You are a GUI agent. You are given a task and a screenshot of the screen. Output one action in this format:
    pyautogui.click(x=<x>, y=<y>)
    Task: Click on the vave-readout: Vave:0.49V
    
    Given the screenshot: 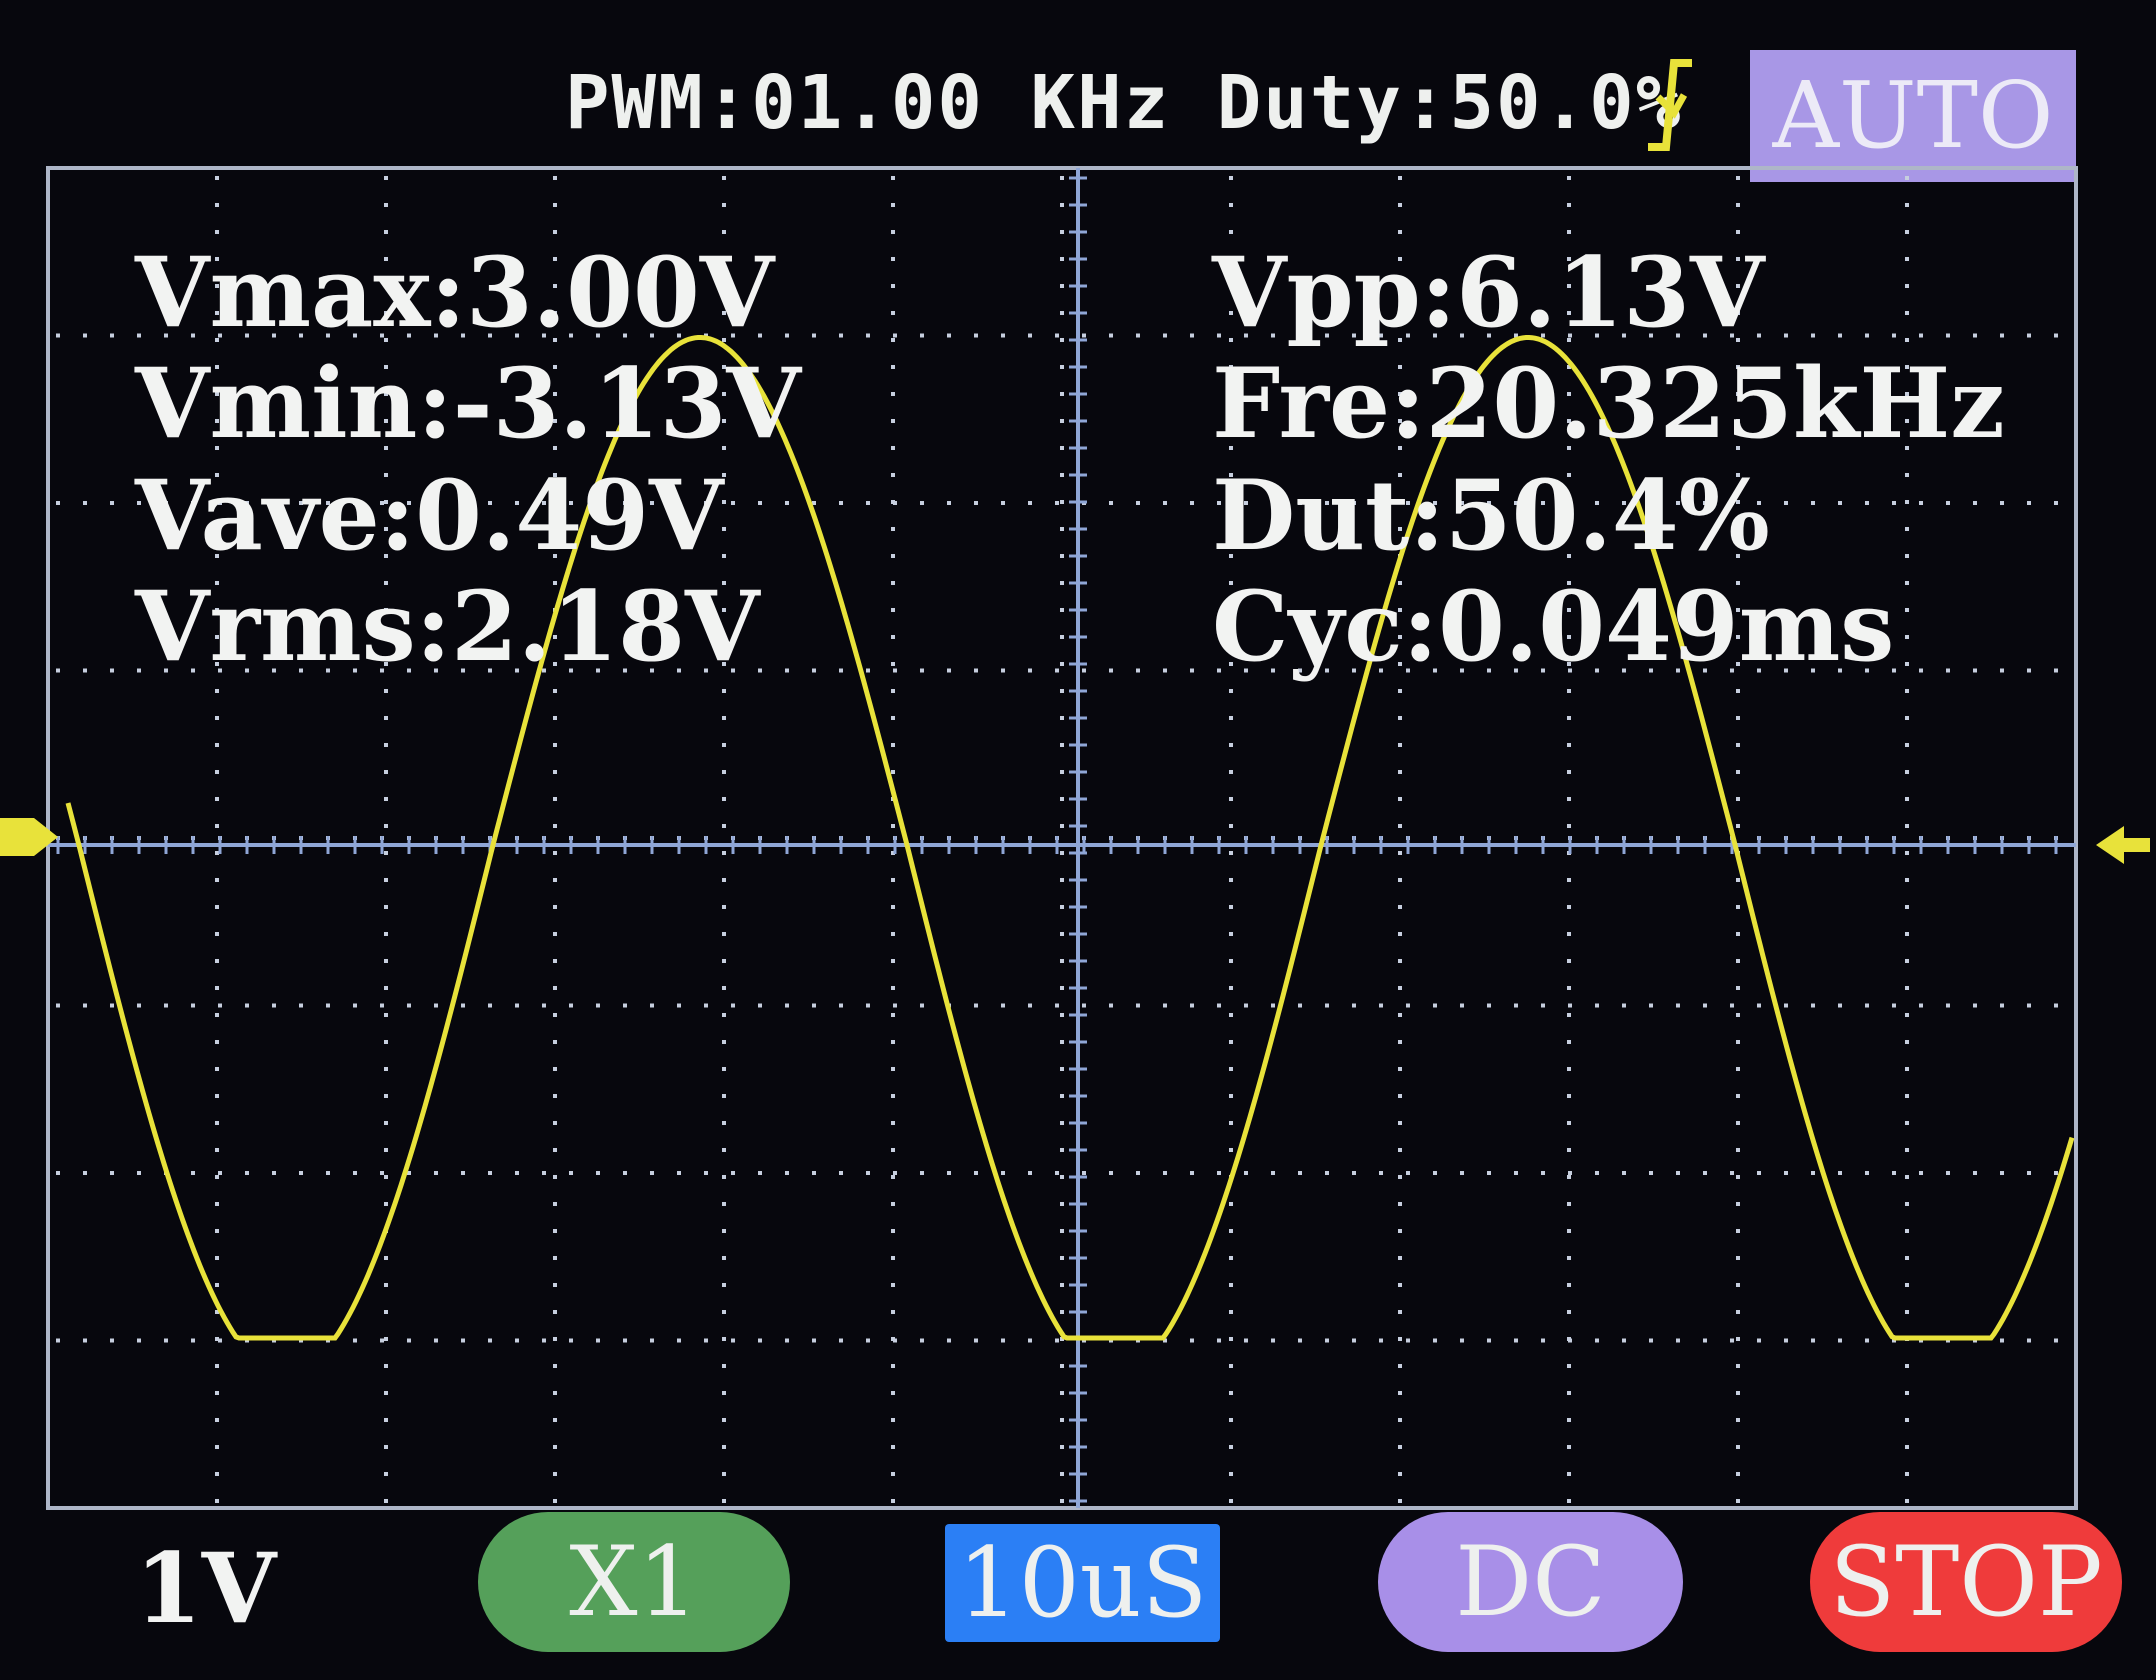 What is the action you would take?
    pyautogui.click(x=429, y=515)
    